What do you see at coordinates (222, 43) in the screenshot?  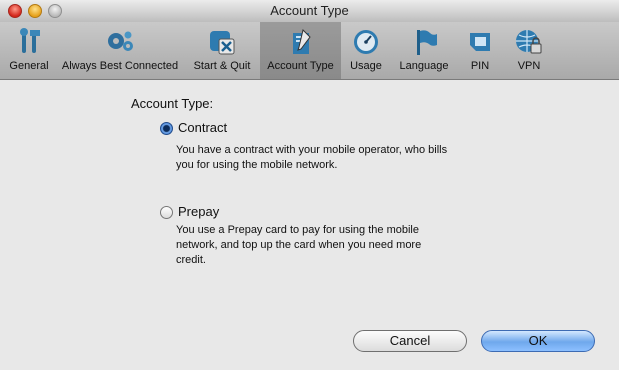 I see `start-quit-icon` at bounding box center [222, 43].